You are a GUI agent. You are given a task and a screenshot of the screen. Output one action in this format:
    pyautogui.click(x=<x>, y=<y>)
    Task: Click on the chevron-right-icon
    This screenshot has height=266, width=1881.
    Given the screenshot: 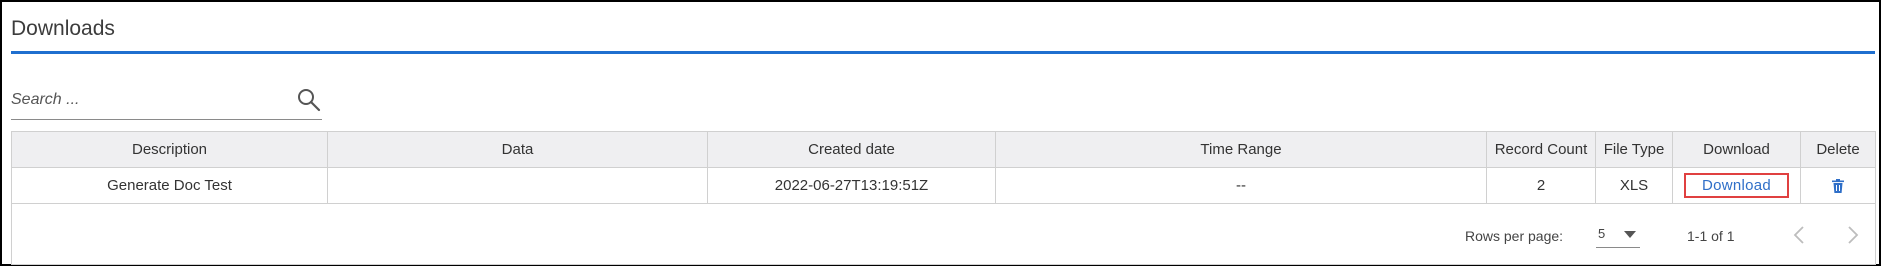 What is the action you would take?
    pyautogui.click(x=1853, y=235)
    